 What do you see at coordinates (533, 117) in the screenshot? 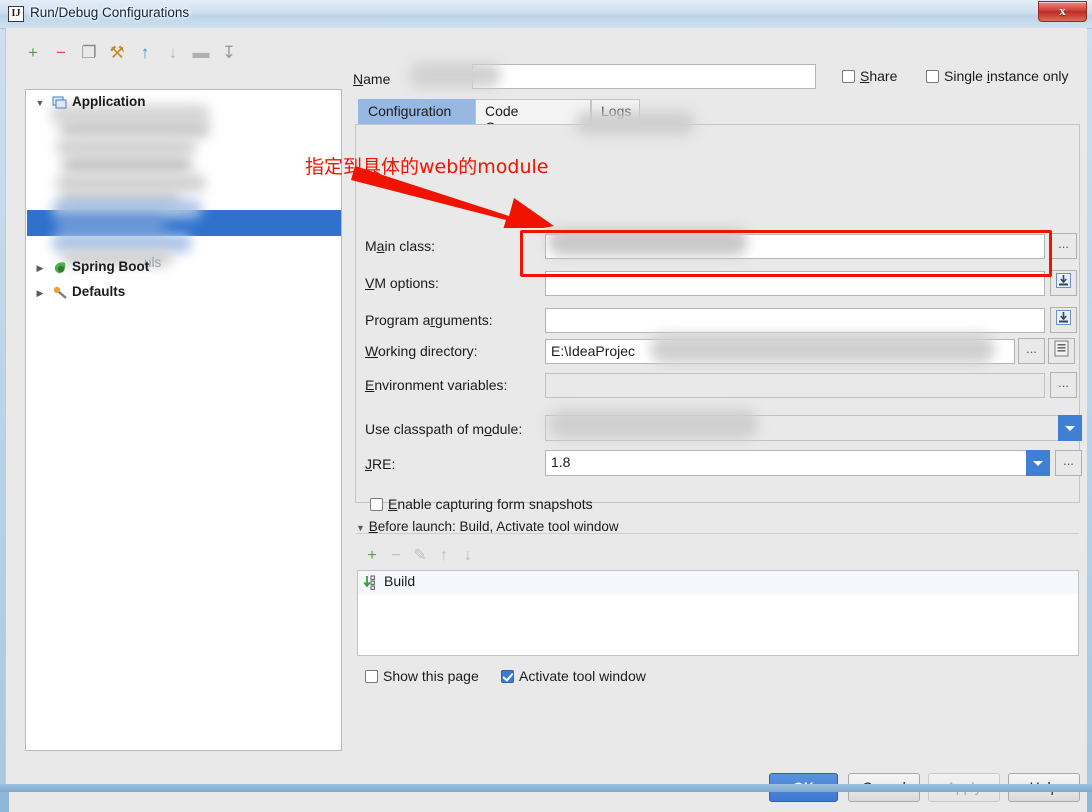
I see `tab-code-coverage: Code Coverage` at bounding box center [533, 117].